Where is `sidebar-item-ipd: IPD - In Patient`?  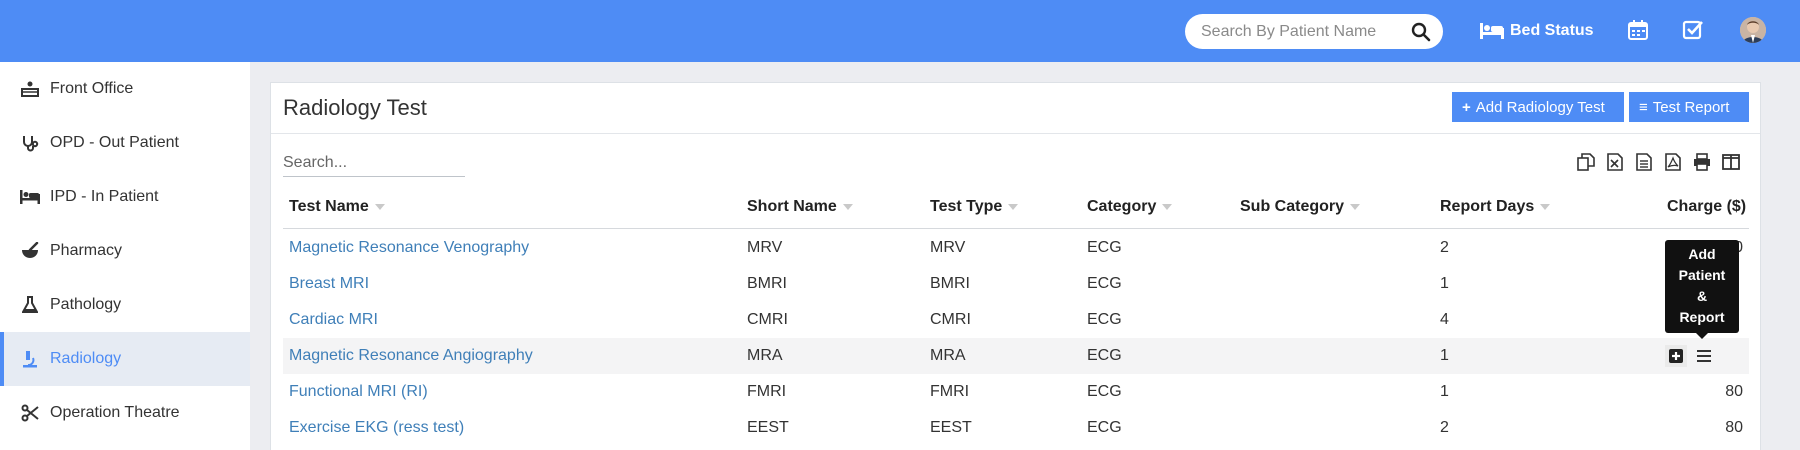
sidebar-item-ipd: IPD - In Patient is located at coordinates (125, 197).